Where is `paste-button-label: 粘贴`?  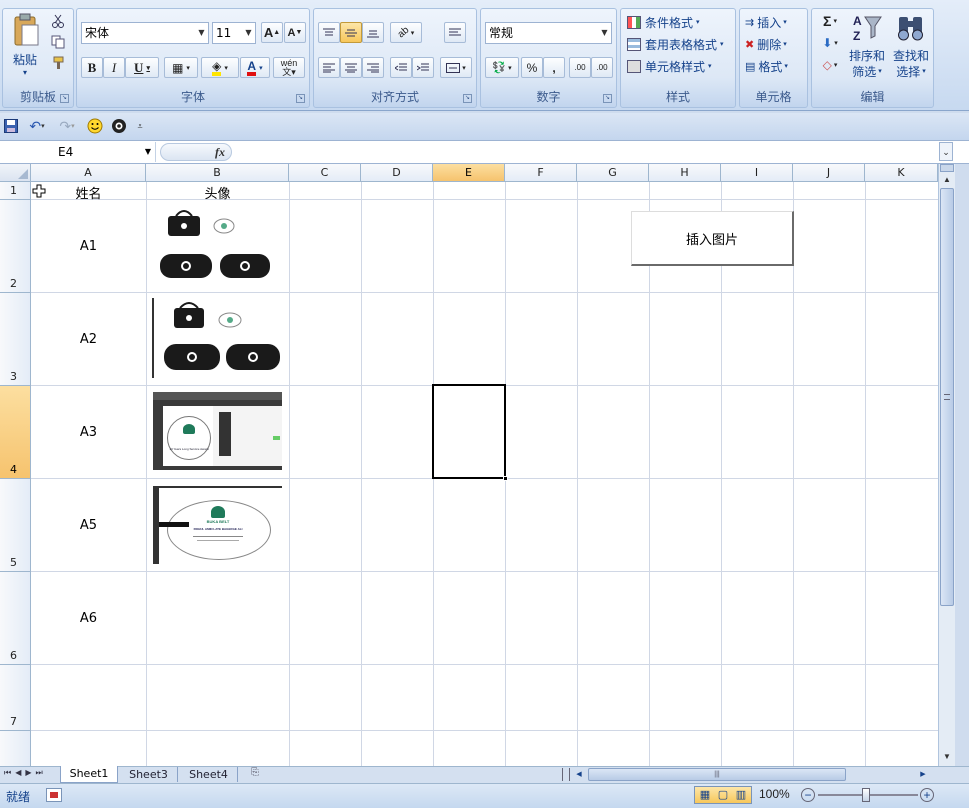
paste-button-label: 粘贴 is located at coordinates (25, 59).